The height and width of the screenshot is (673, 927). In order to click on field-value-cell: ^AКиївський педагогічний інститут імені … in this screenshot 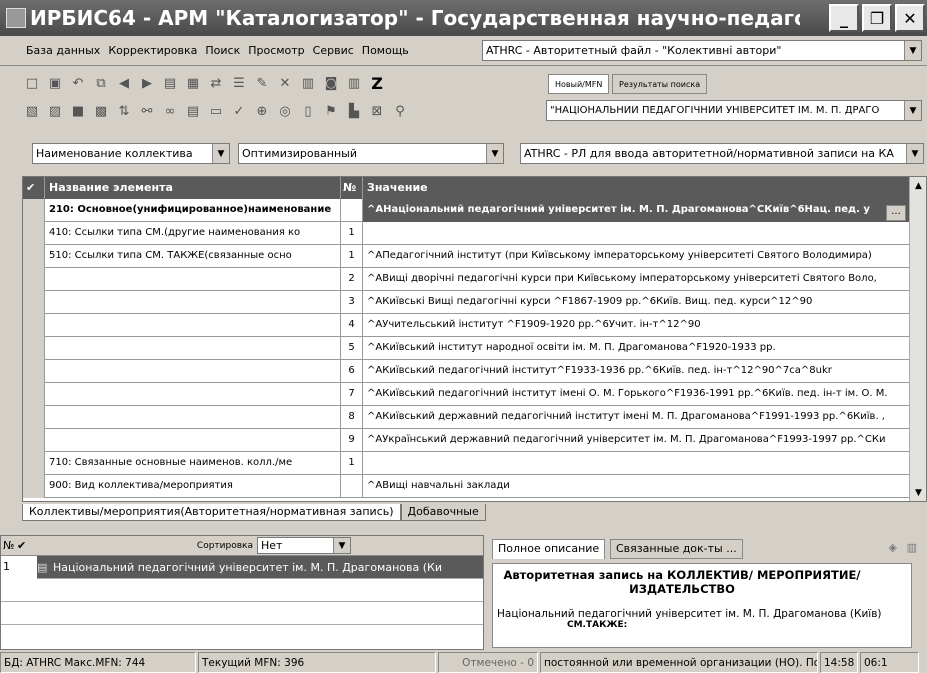, I will do `click(637, 394)`.